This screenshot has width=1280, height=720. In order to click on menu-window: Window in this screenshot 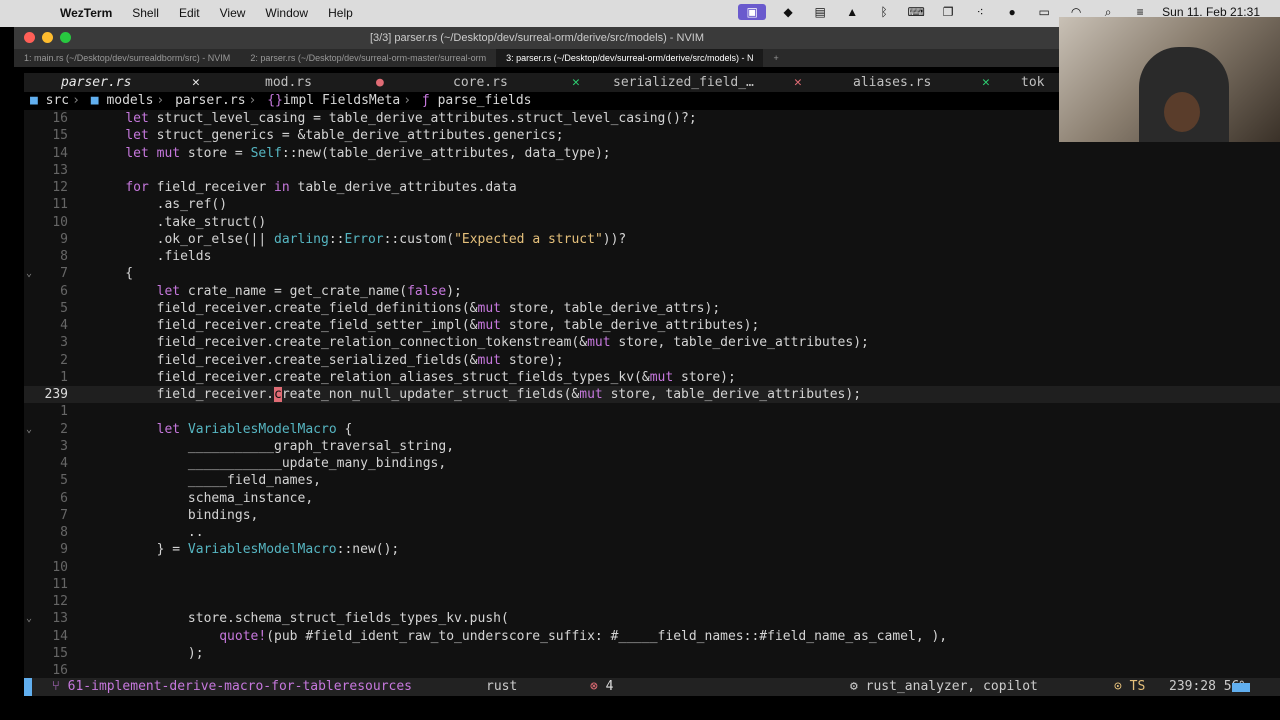, I will do `click(286, 13)`.